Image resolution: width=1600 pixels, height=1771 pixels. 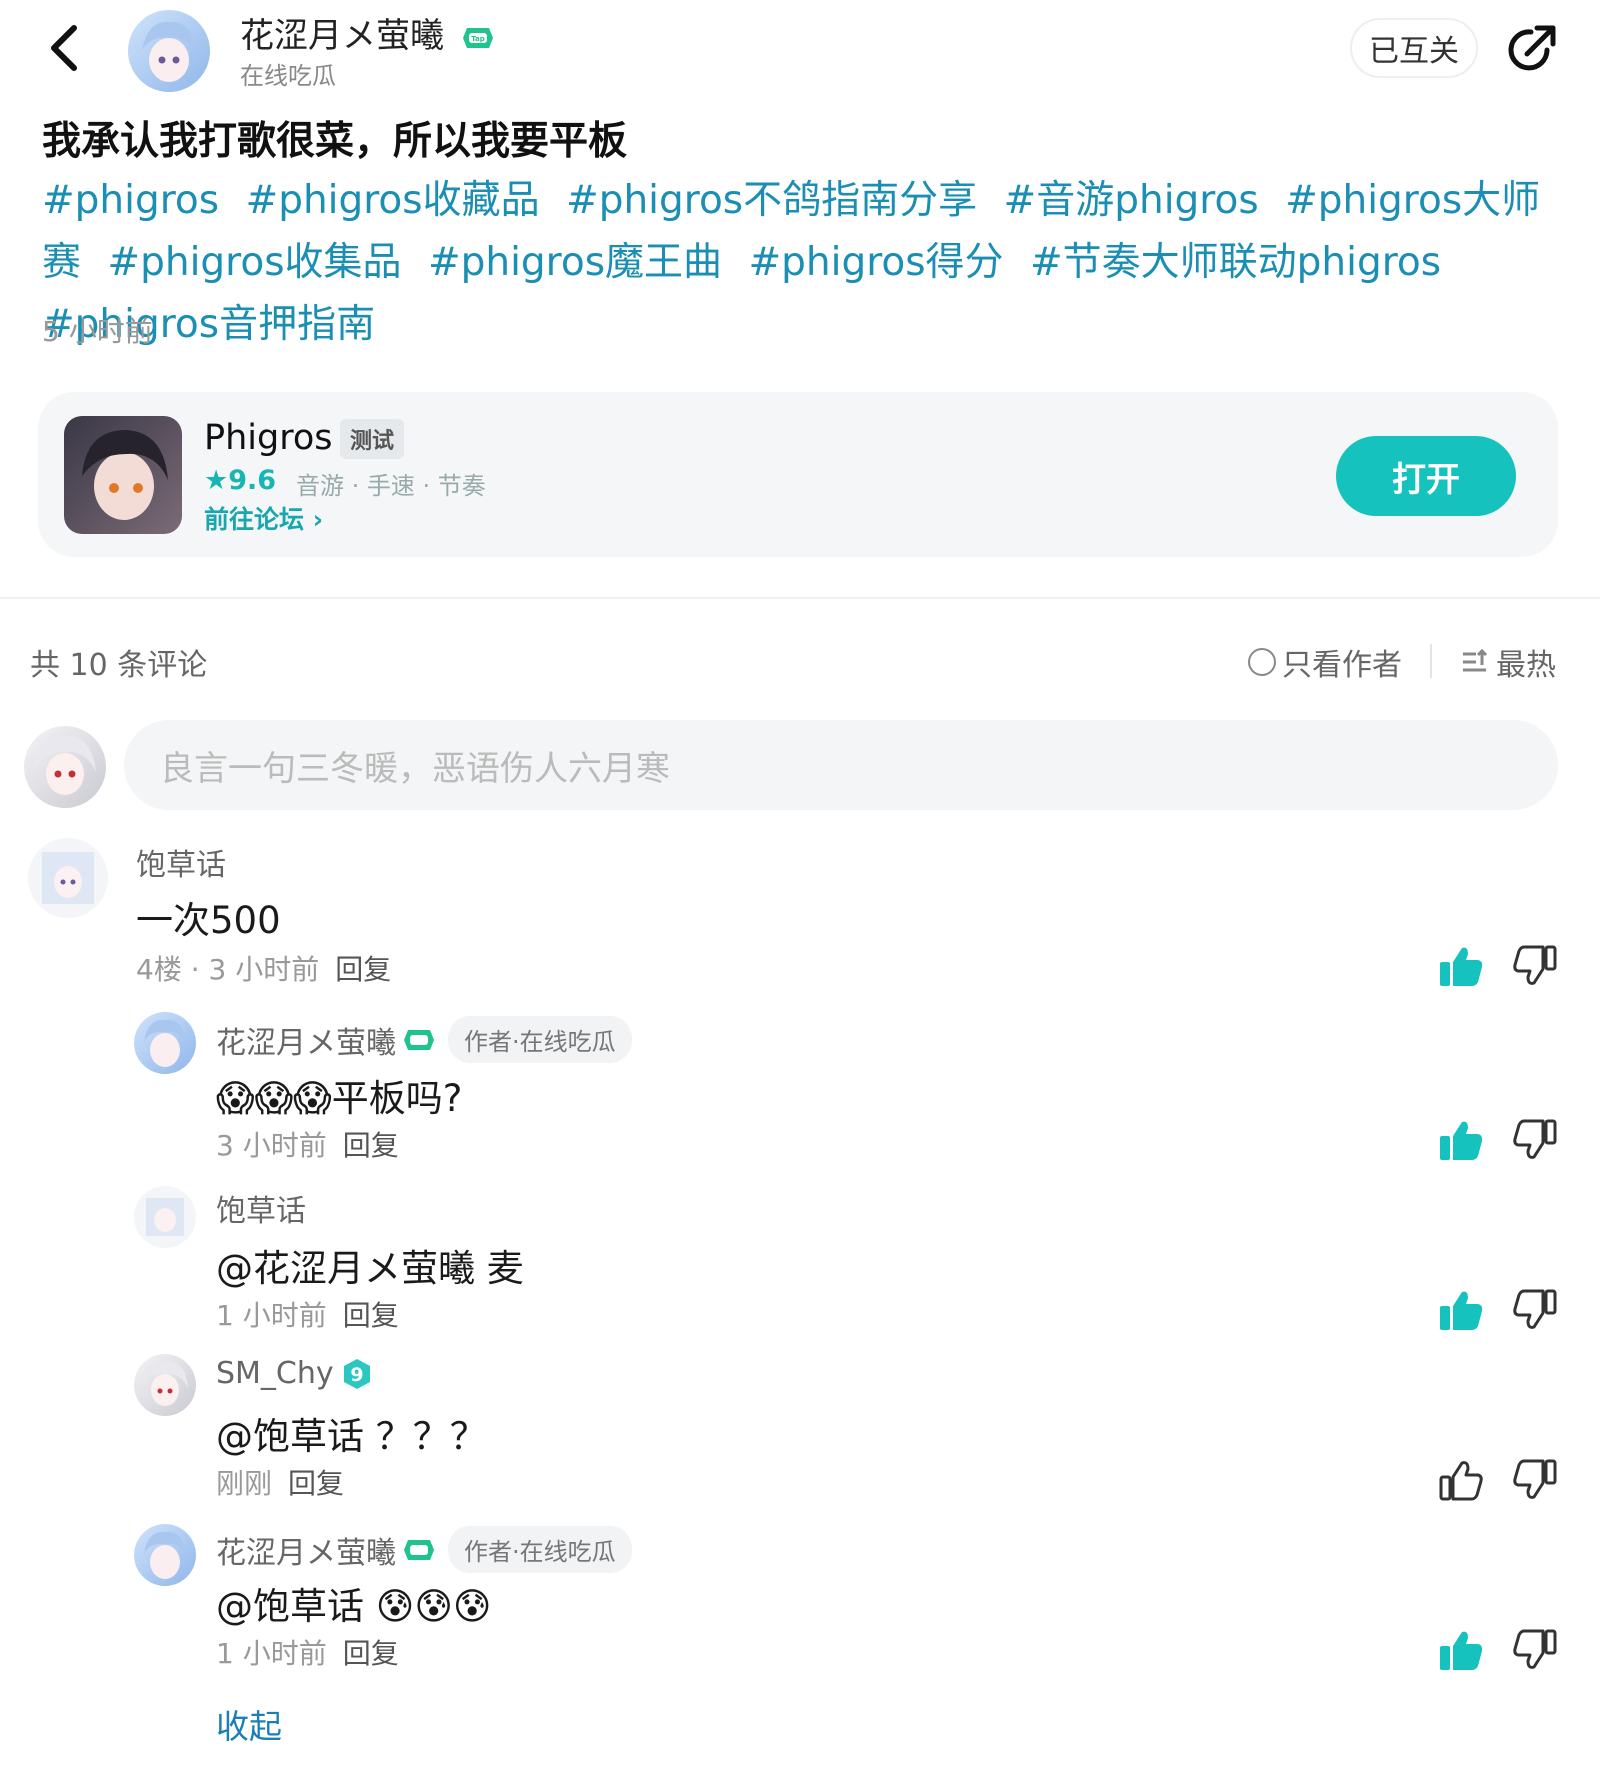 I want to click on section-divider, so click(x=800, y=598).